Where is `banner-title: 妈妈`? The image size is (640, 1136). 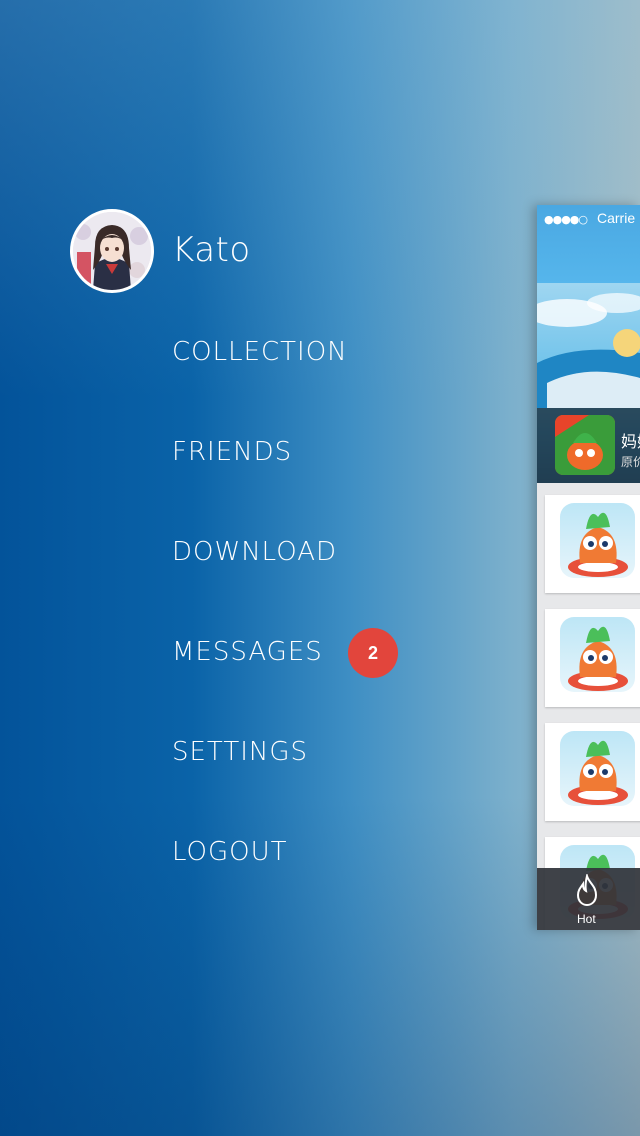 banner-title: 妈妈 is located at coordinates (630, 441).